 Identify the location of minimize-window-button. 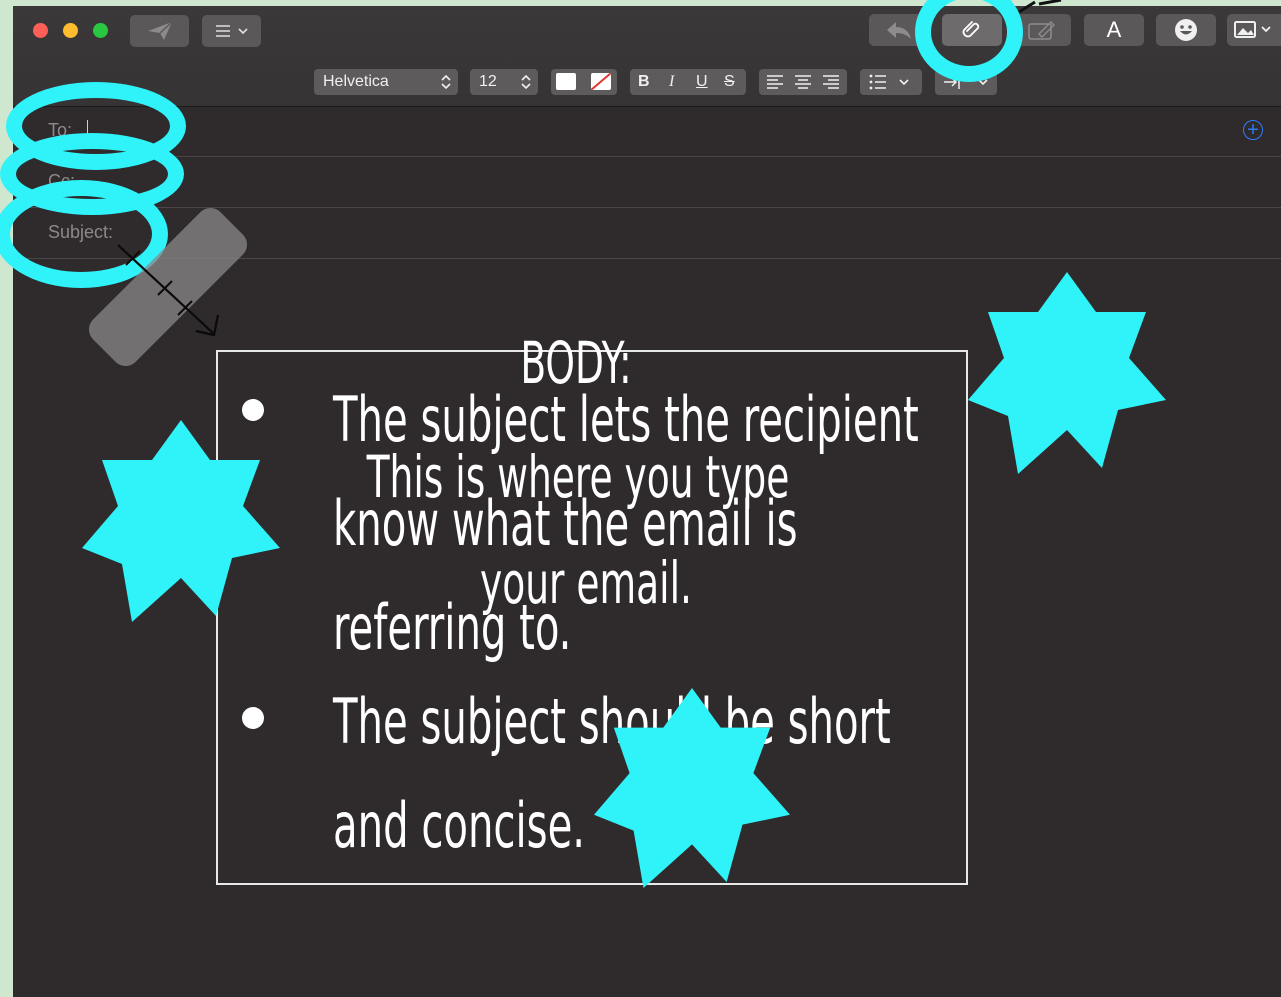
(70, 30).